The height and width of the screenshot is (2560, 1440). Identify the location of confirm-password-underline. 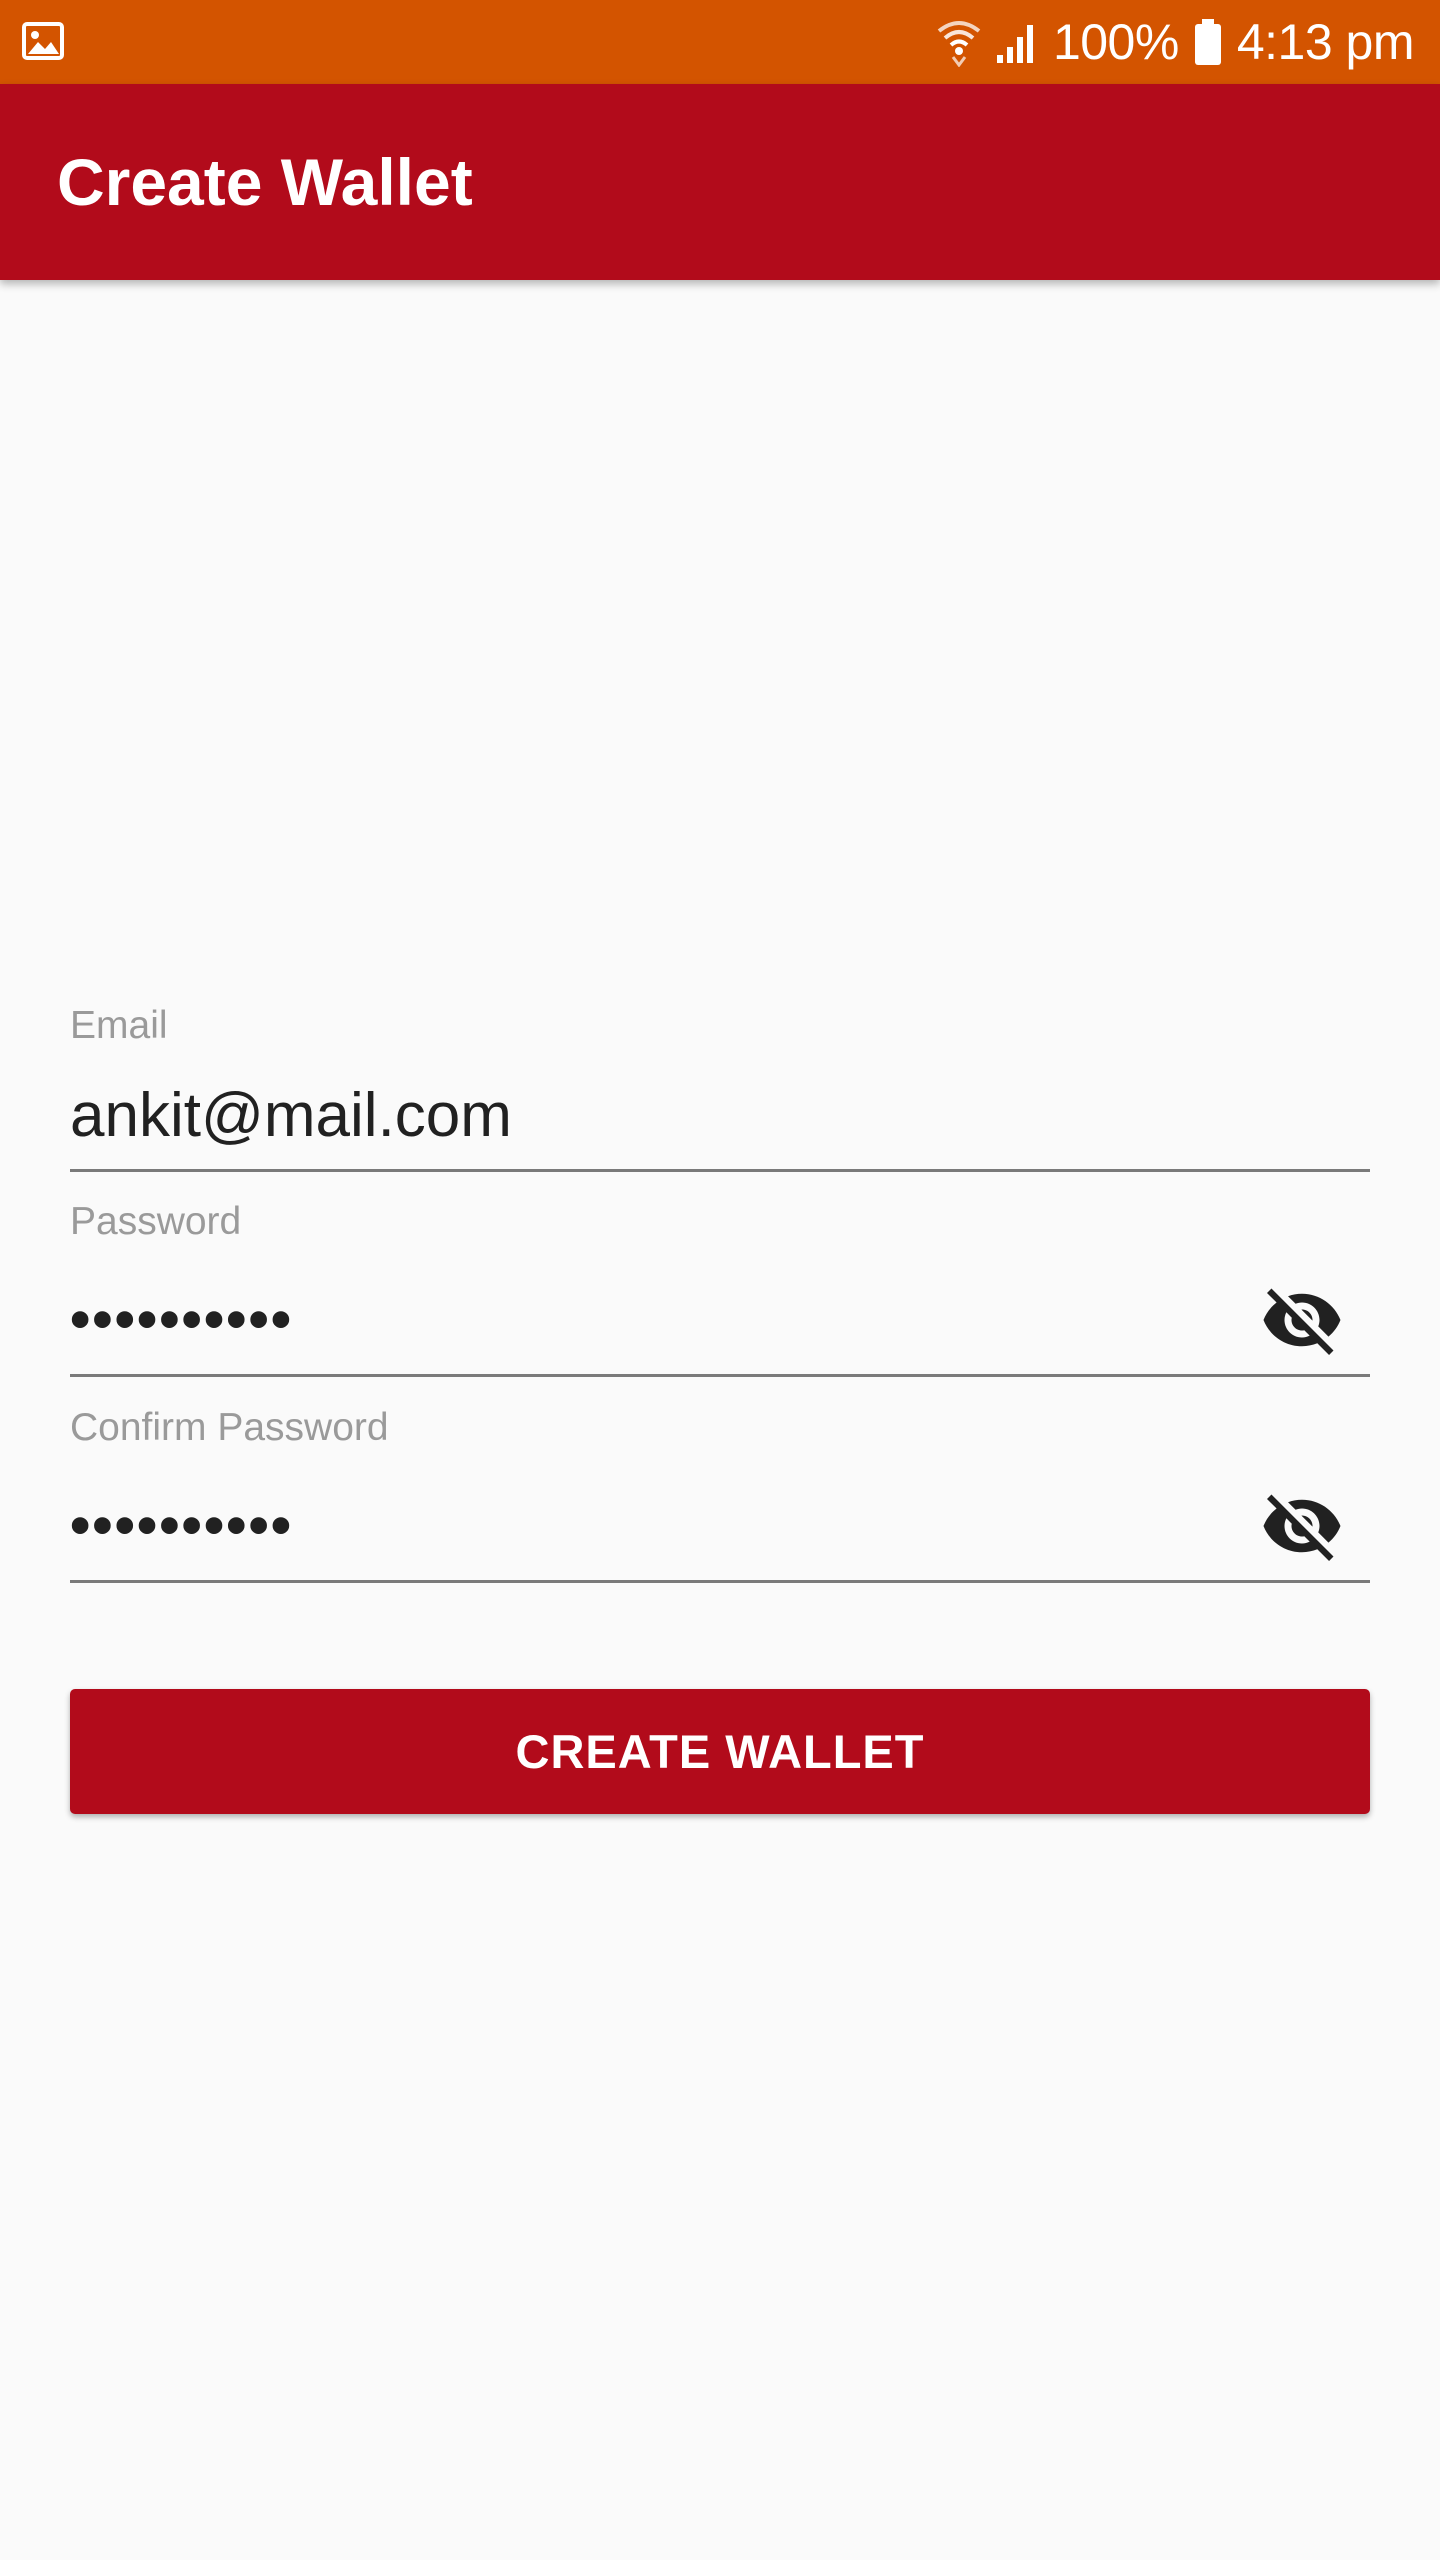
(720, 1581).